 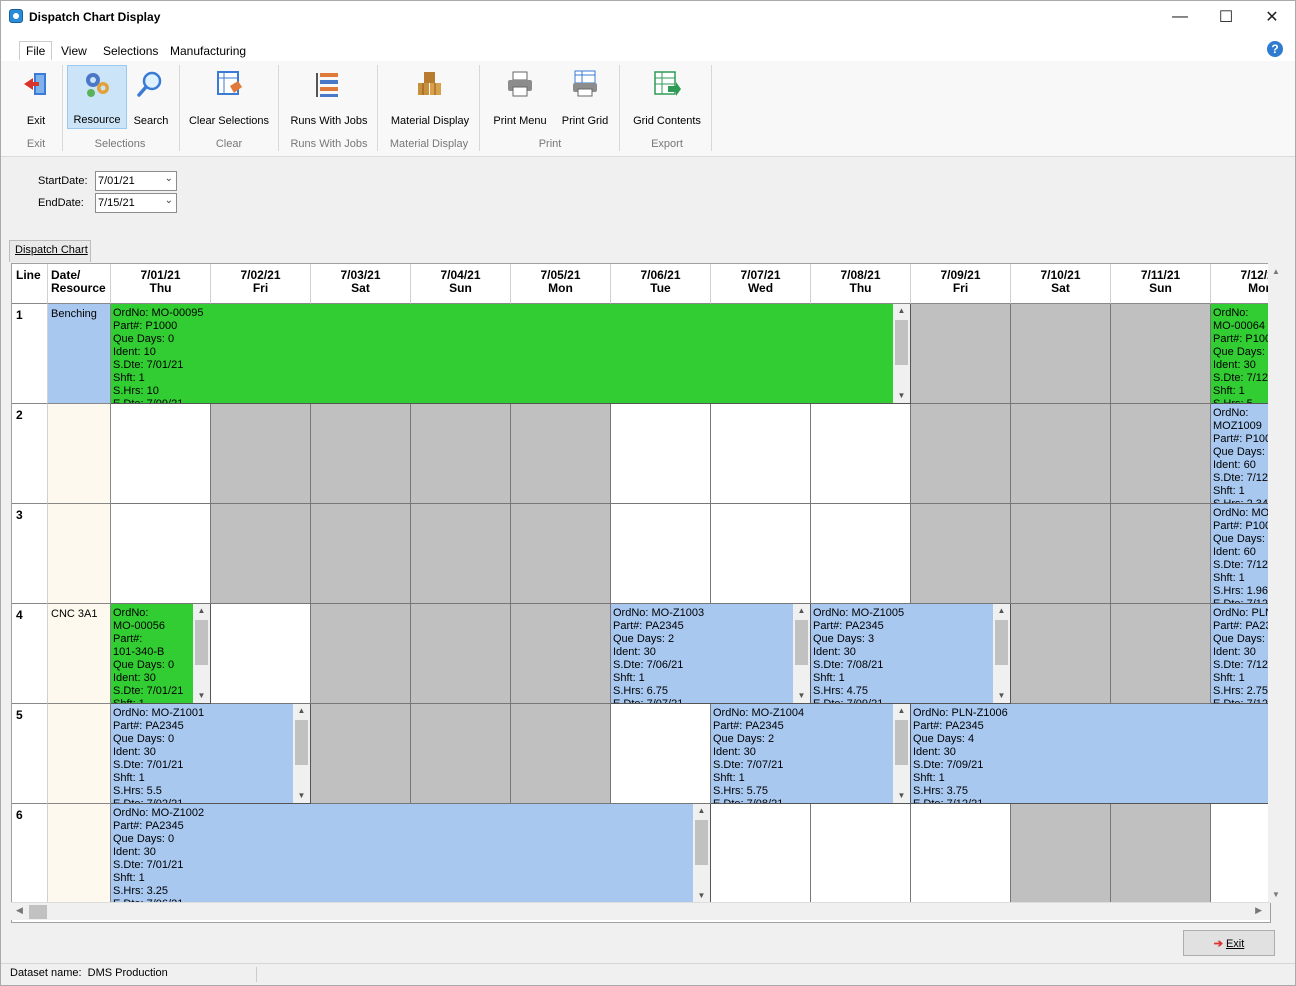 What do you see at coordinates (136, 181) in the screenshot?
I see `start-date-picker: 7/01/21 ⌄` at bounding box center [136, 181].